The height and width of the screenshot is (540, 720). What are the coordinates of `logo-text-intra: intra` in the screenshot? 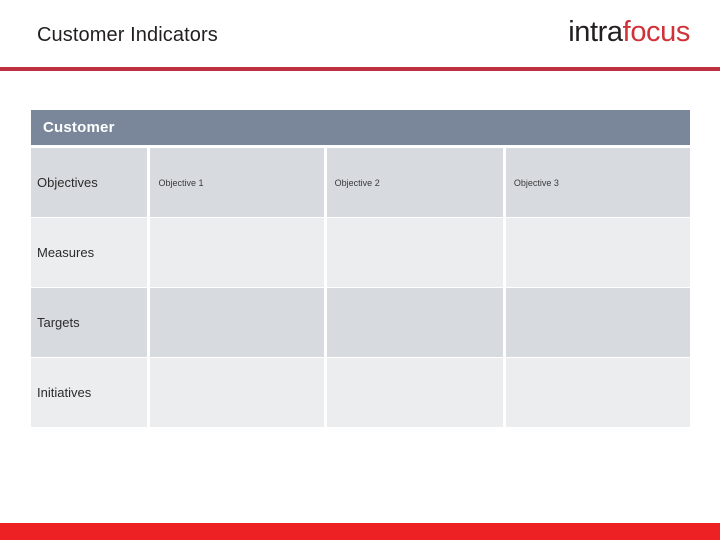 It's located at (595, 32).